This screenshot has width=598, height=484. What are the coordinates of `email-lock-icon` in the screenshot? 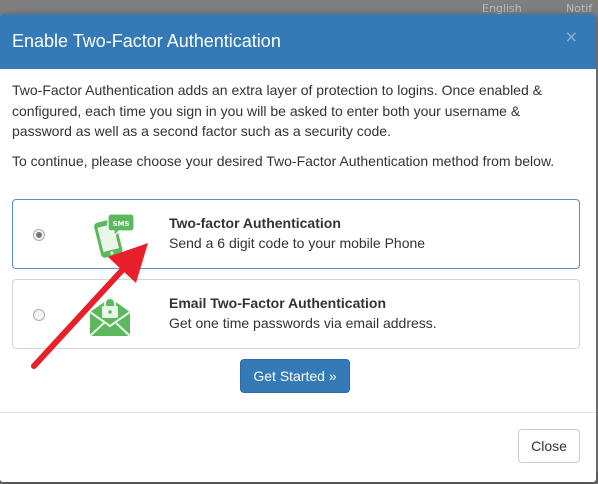 It's located at (110, 316).